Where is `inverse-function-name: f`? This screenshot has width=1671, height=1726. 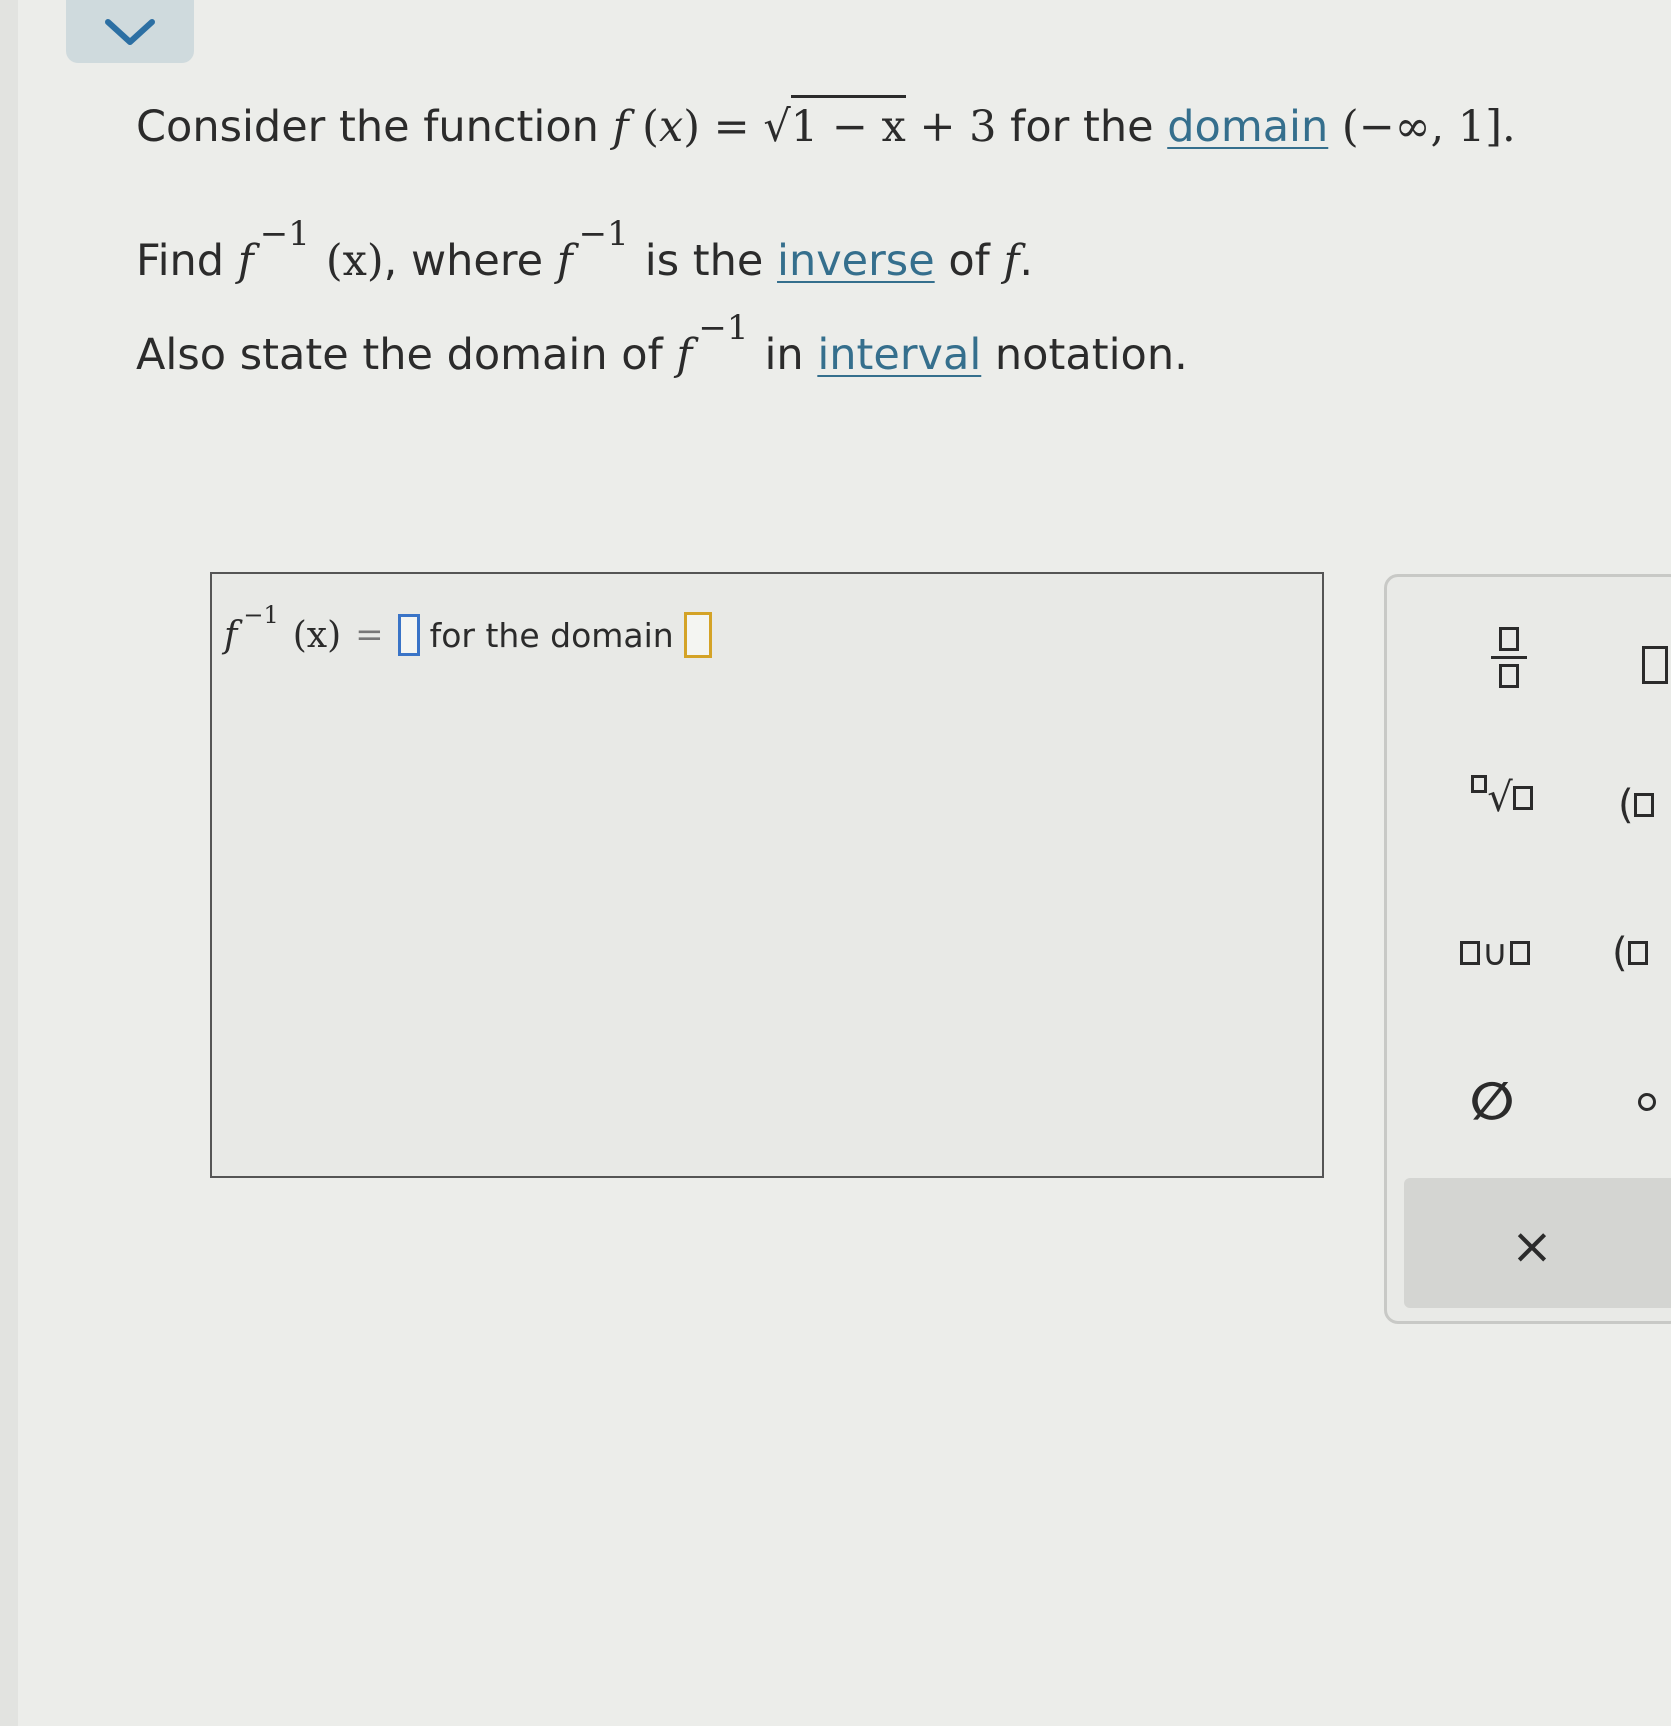 inverse-function-name: f is located at coordinates (245, 261).